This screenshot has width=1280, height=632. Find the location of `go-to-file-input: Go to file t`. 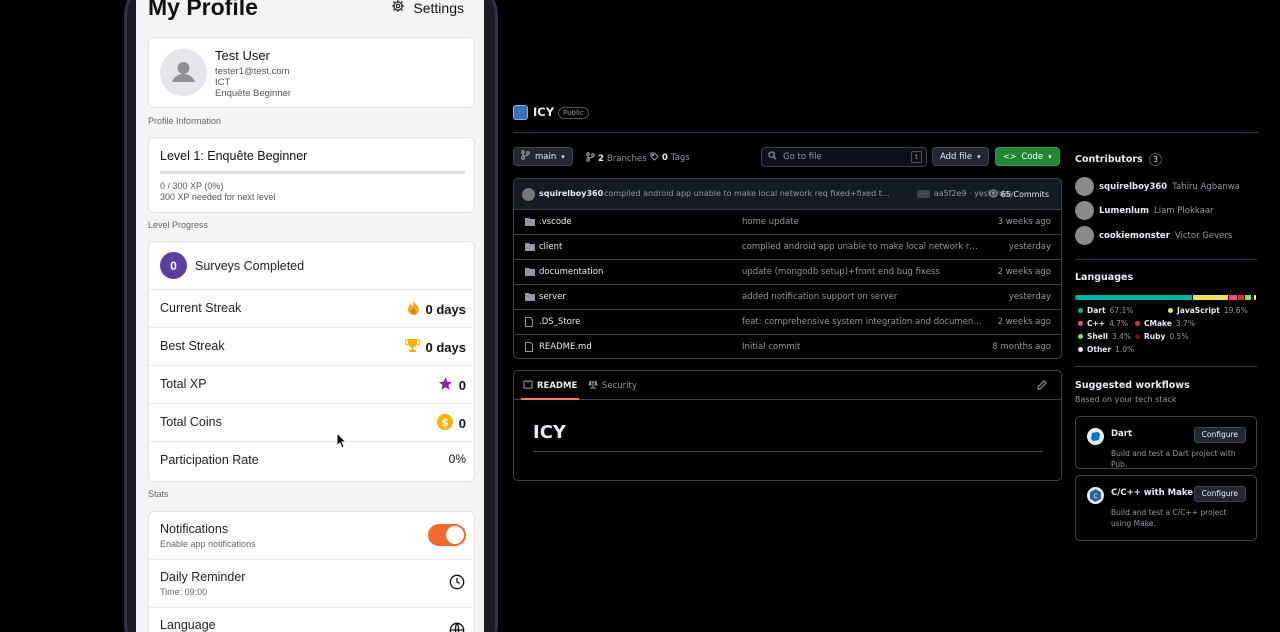

go-to-file-input: Go to file t is located at coordinates (844, 157).